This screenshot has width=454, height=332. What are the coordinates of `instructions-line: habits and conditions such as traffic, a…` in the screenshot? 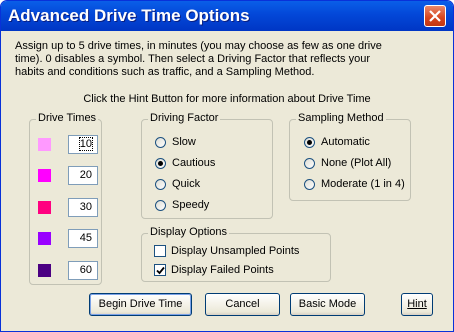 It's located at (165, 72).